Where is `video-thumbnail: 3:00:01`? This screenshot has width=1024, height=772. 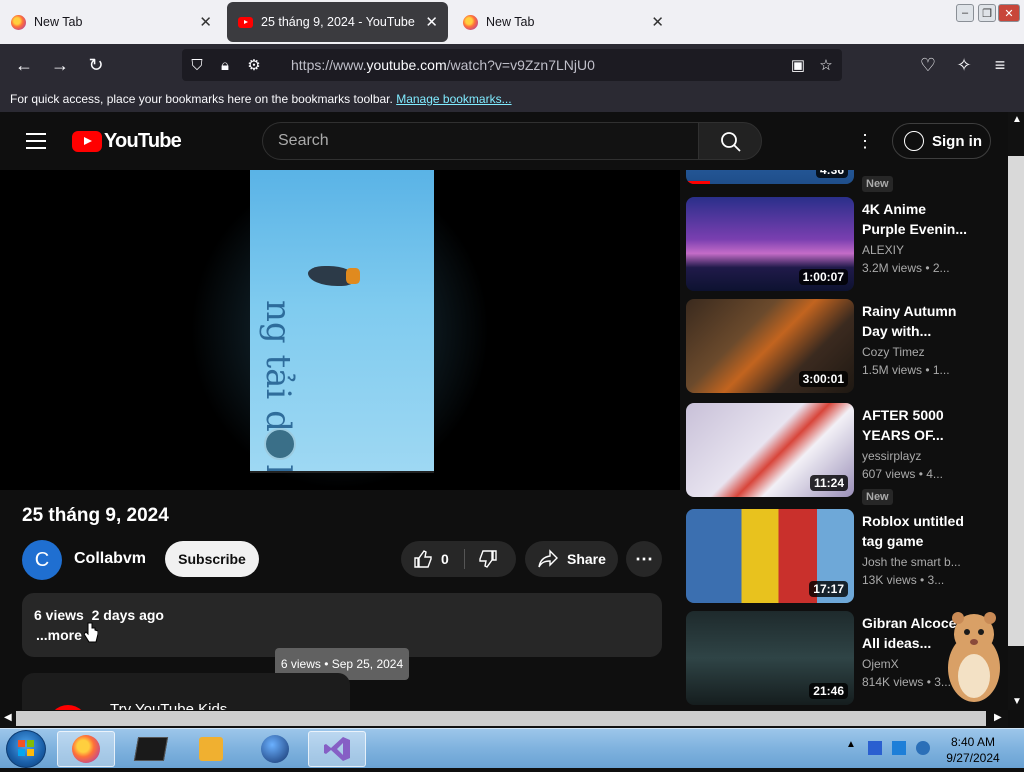
video-thumbnail: 3:00:01 is located at coordinates (770, 346).